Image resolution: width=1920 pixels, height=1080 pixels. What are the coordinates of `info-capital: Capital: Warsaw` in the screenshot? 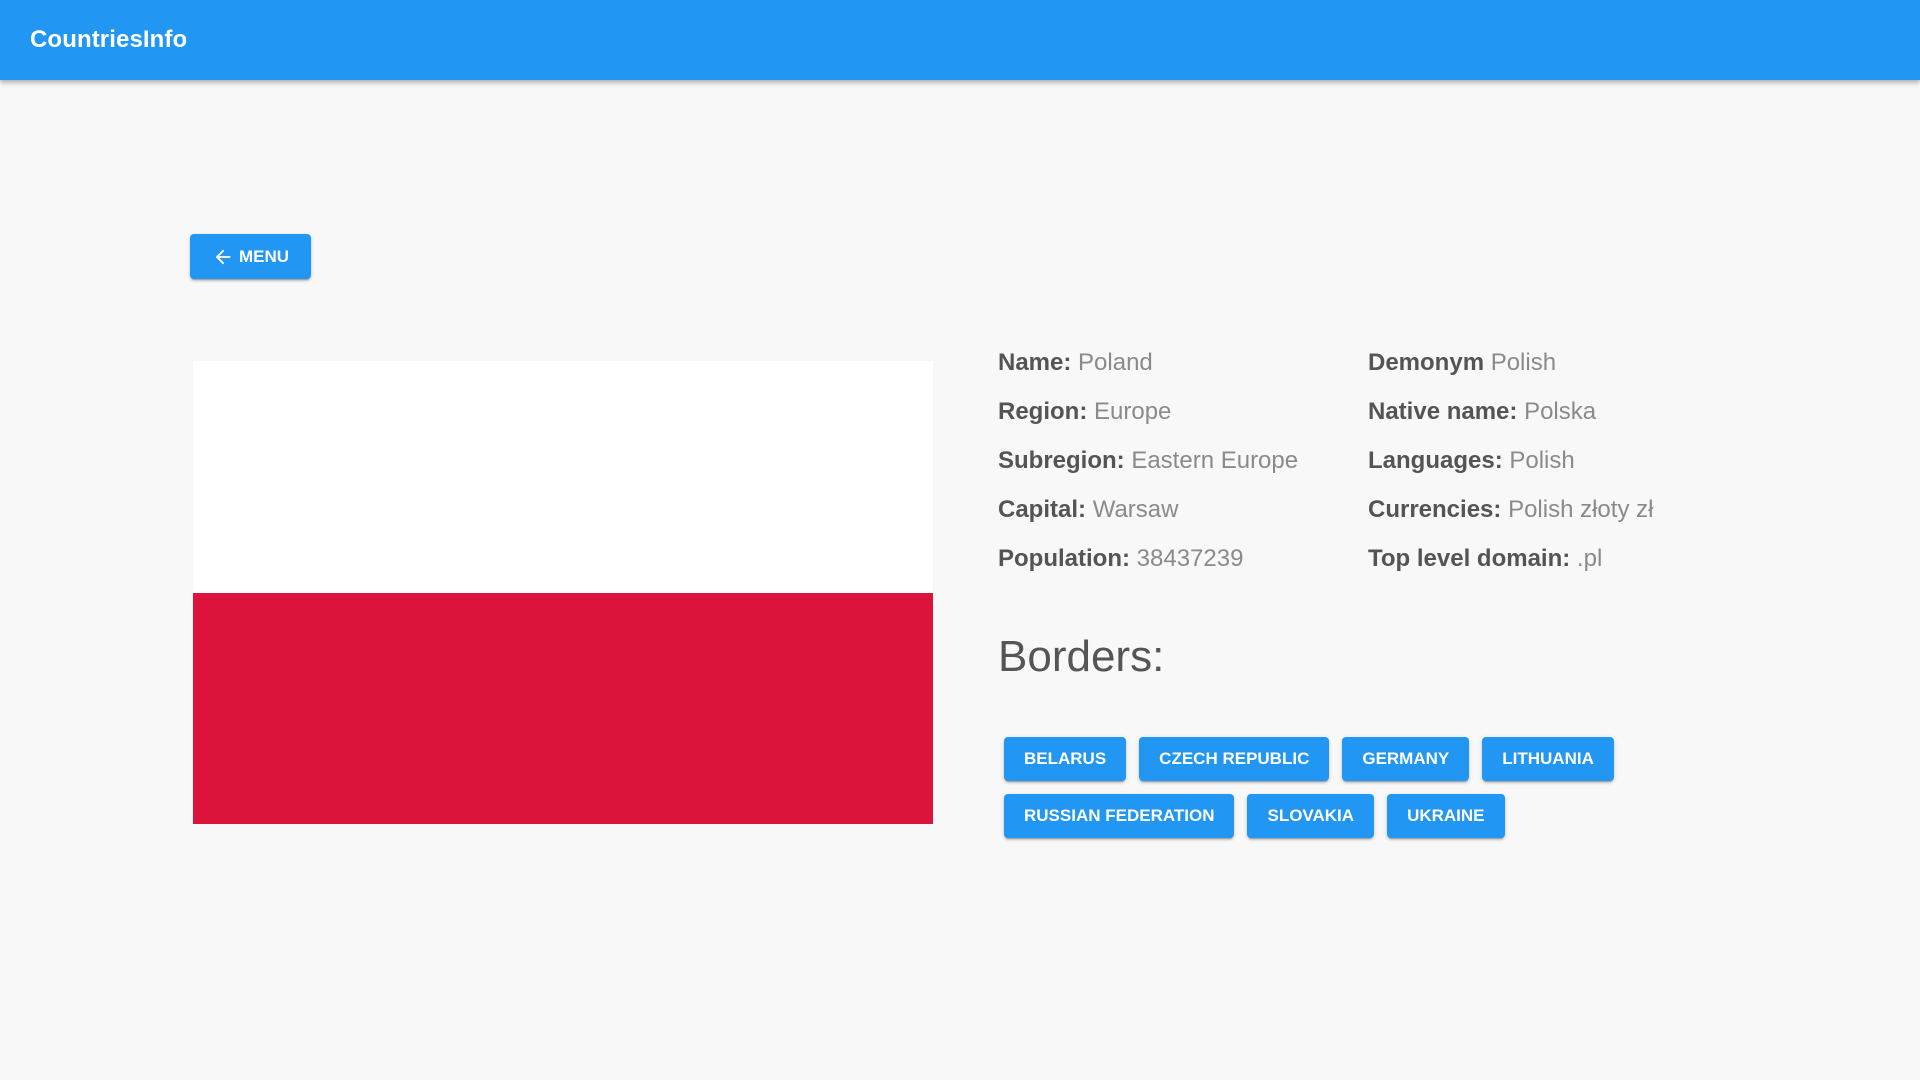 It's located at (1148, 516).